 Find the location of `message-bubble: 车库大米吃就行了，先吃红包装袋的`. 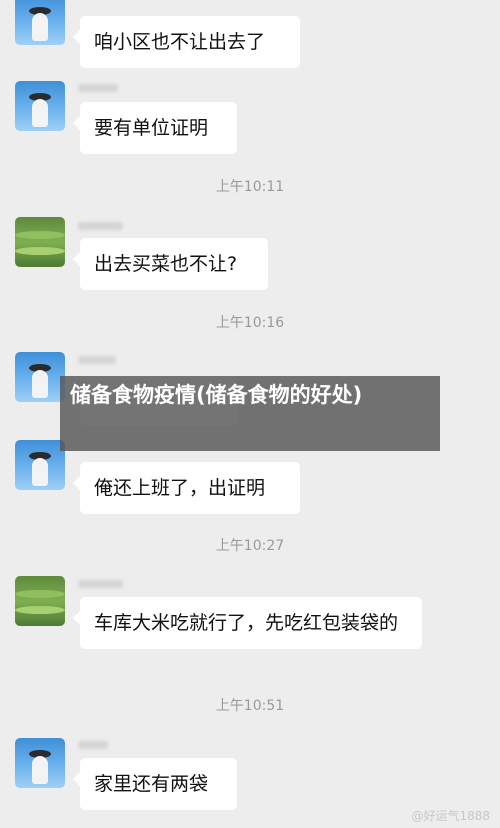

message-bubble: 车库大米吃就行了，先吃红包装袋的 is located at coordinates (247, 623).